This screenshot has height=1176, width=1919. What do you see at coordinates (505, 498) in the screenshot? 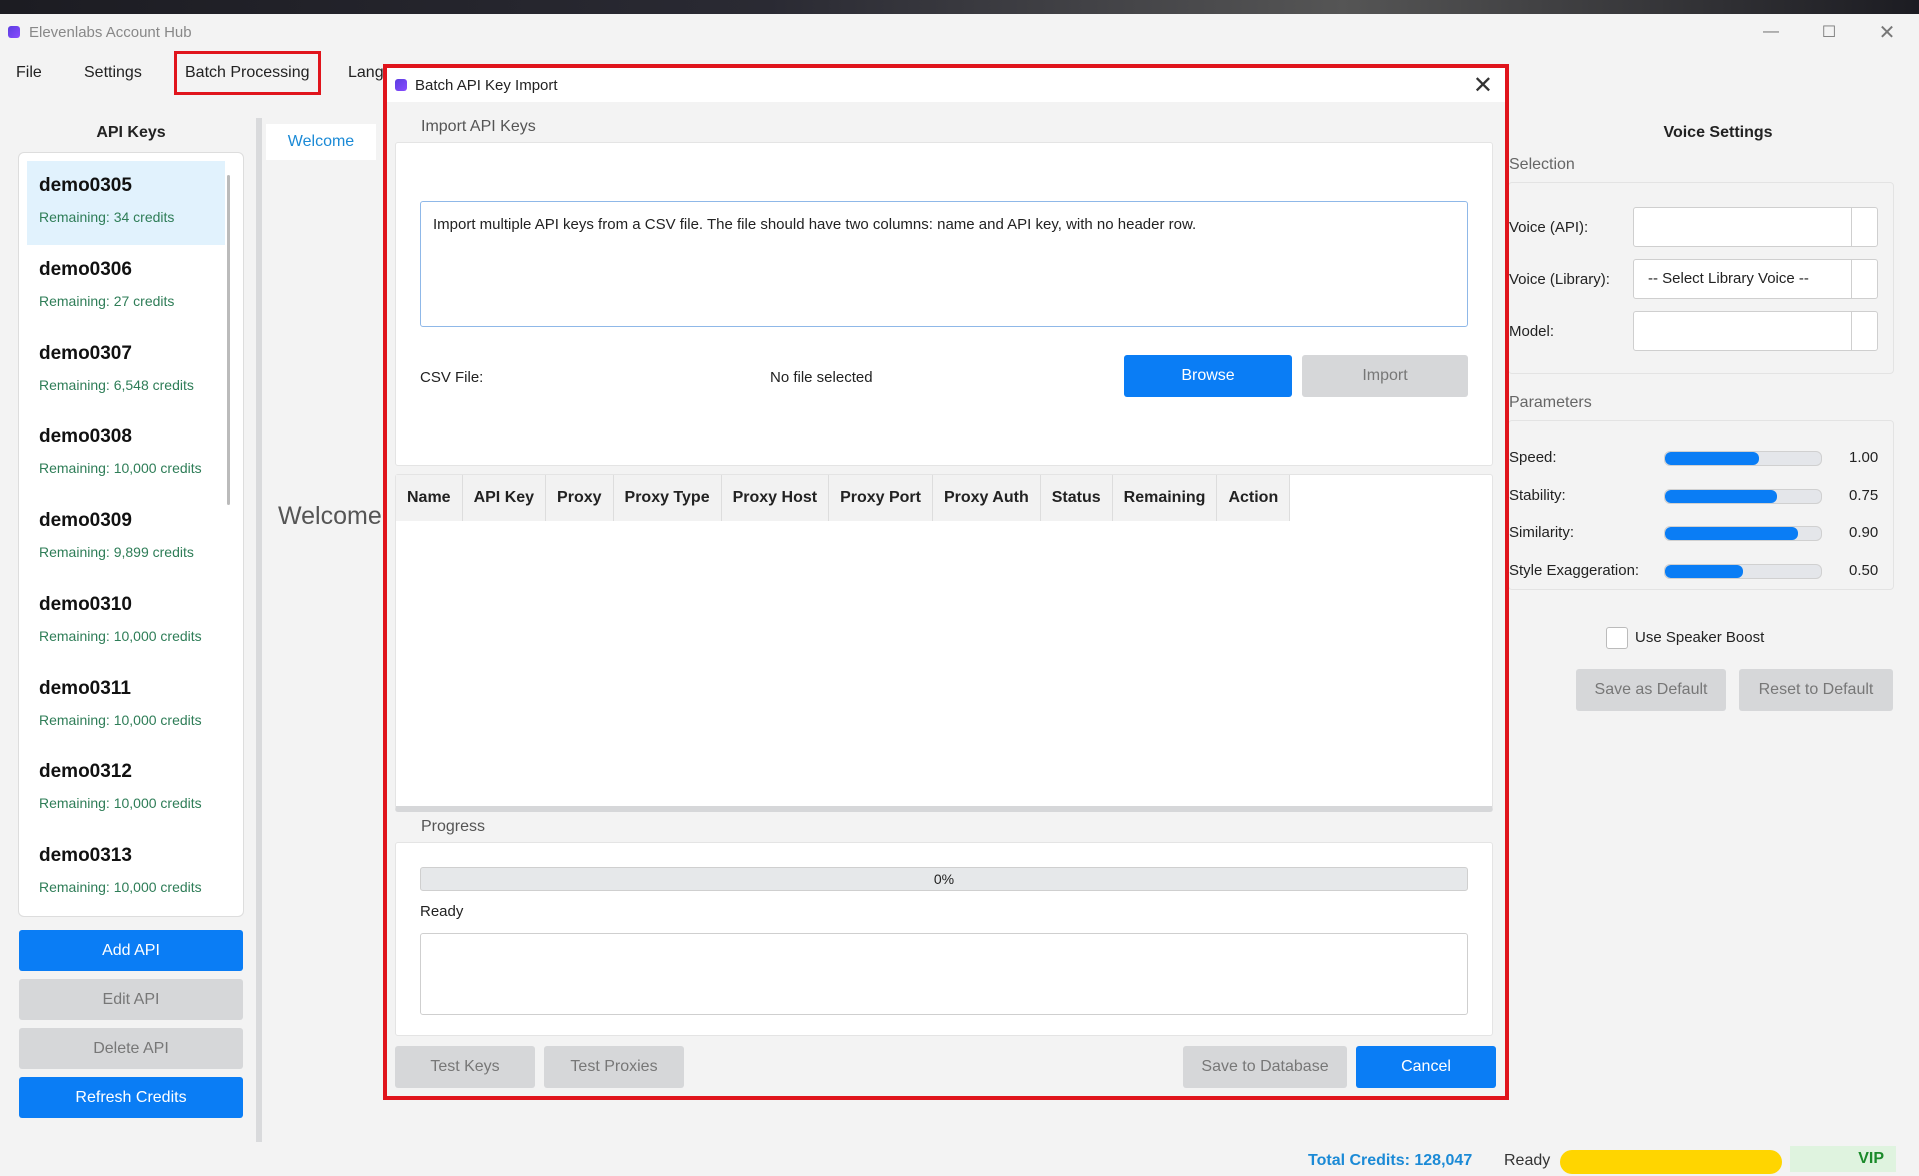
I see `column-api-key: API Key` at bounding box center [505, 498].